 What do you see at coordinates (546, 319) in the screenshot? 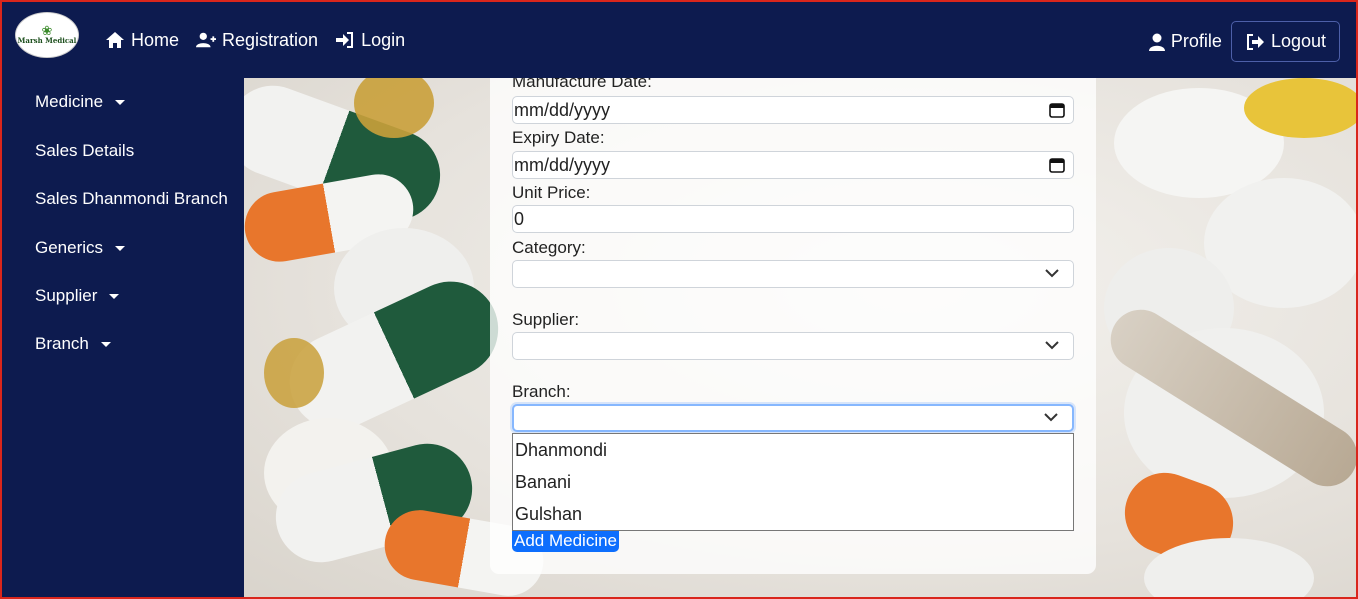
I see `supplier-label: Supplier:` at bounding box center [546, 319].